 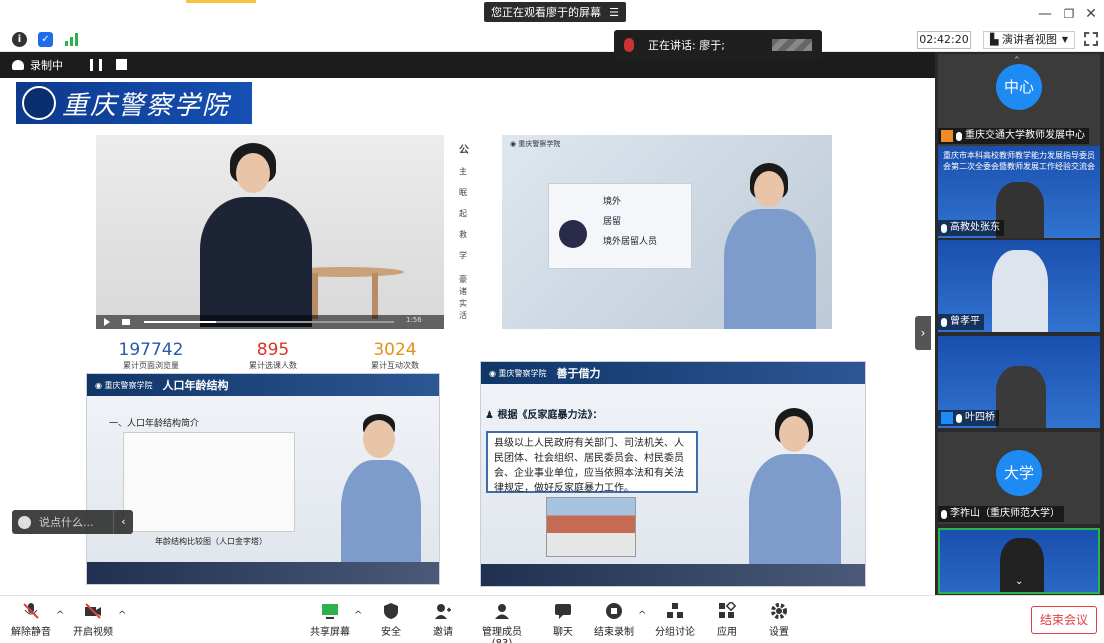 What do you see at coordinates (980, 417) in the screenshot?
I see `participant-name: 叶四桥` at bounding box center [980, 417].